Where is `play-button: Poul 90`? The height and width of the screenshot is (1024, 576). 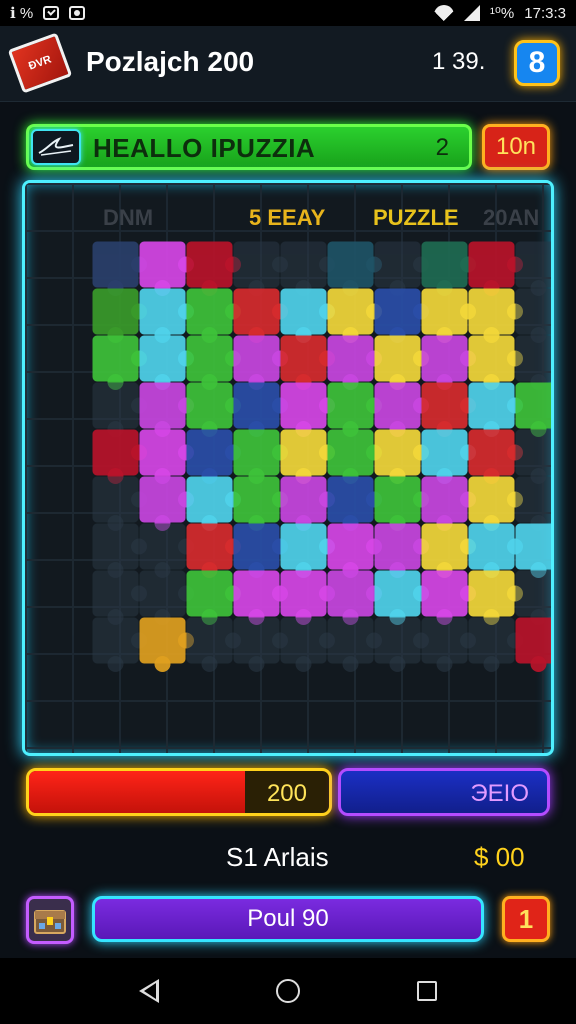 play-button: Poul 90 is located at coordinates (288, 919).